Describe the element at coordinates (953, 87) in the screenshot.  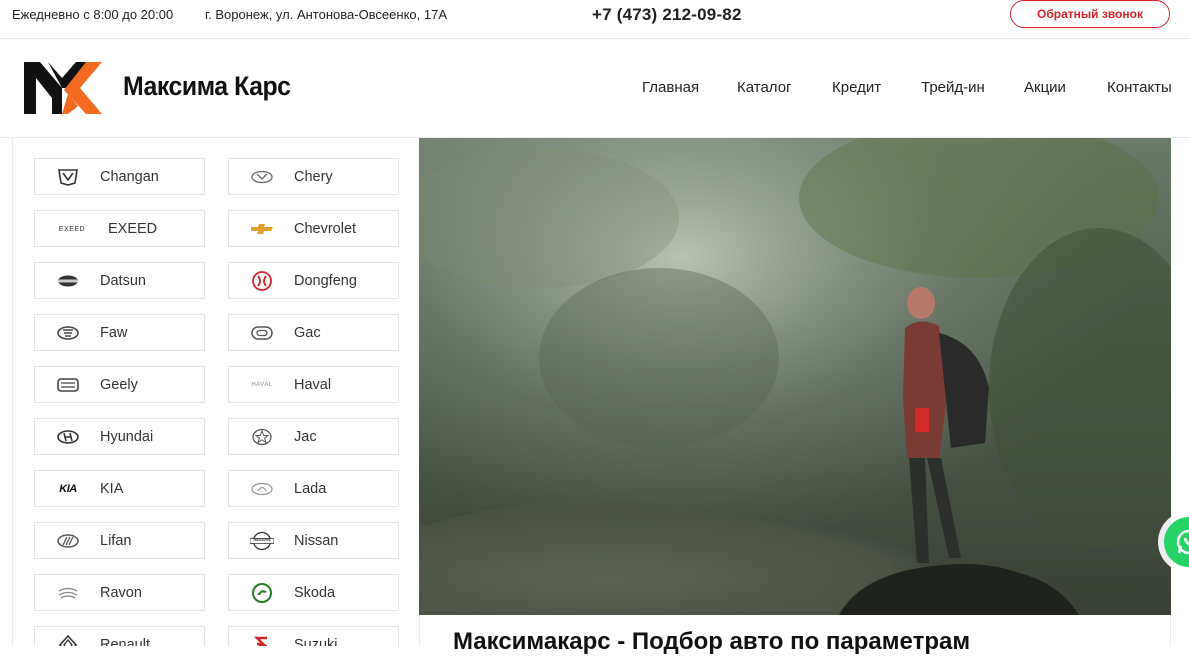
I see `nav-trade-in: Трейд-ин` at that location.